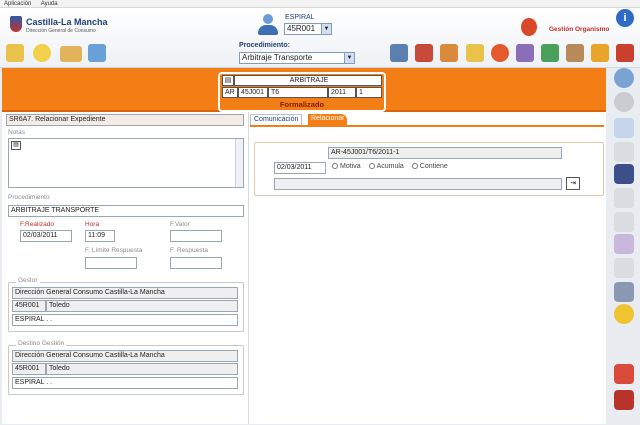 Image resolution: width=640 pixels, height=425 pixels. What do you see at coordinates (300, 168) in the screenshot?
I see `fecha-field: 02/03/2011` at bounding box center [300, 168].